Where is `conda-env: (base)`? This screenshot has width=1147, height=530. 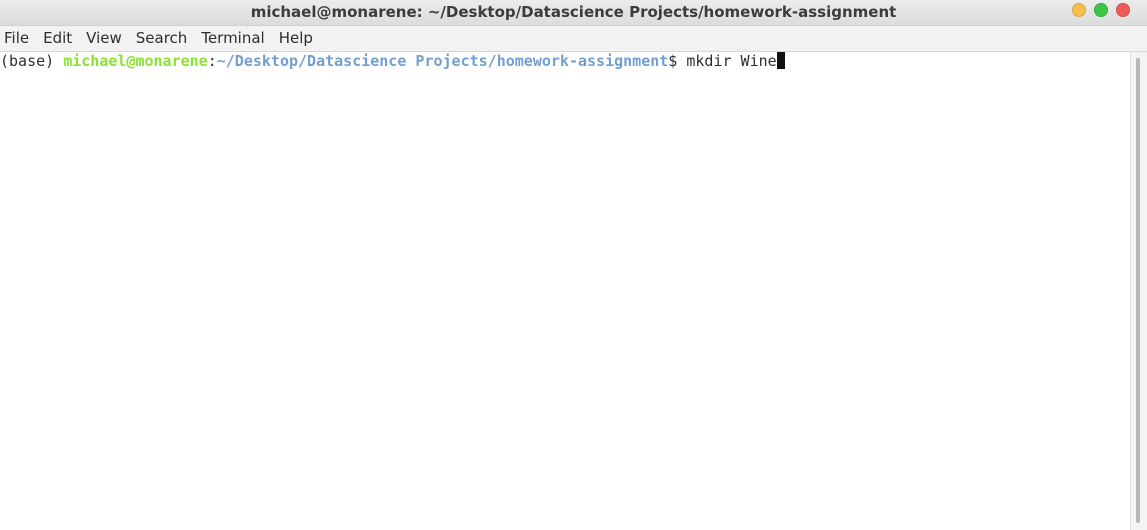 conda-env: (base) is located at coordinates (32, 61).